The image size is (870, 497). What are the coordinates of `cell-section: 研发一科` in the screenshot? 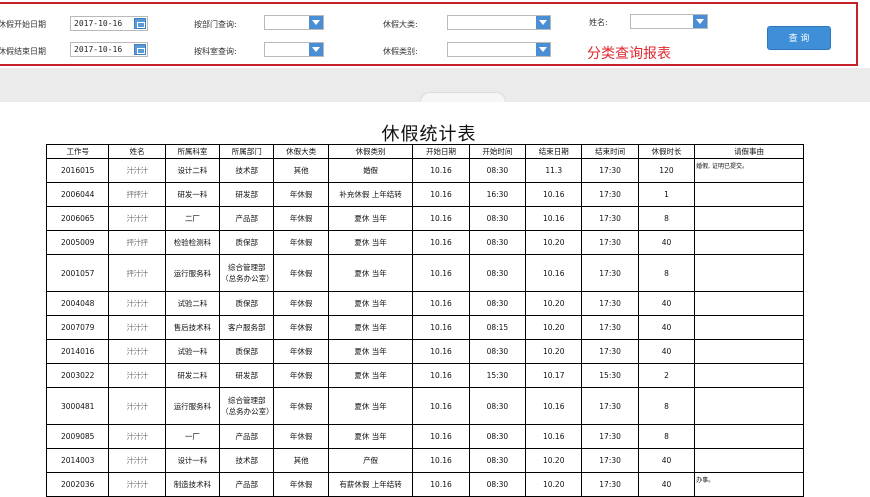 It's located at (192, 194).